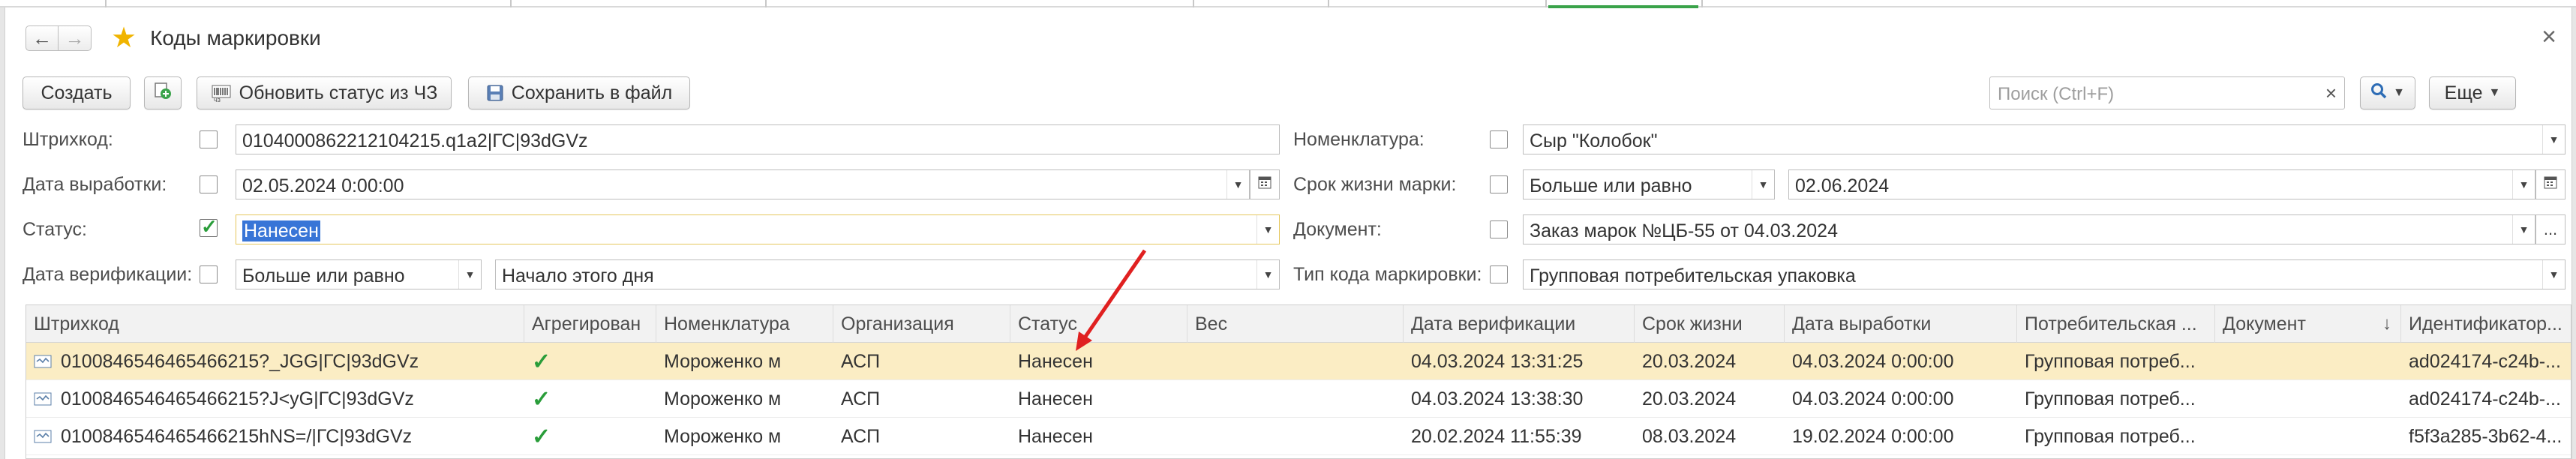  I want to click on status-filter-value: Нанесен, so click(281, 231).